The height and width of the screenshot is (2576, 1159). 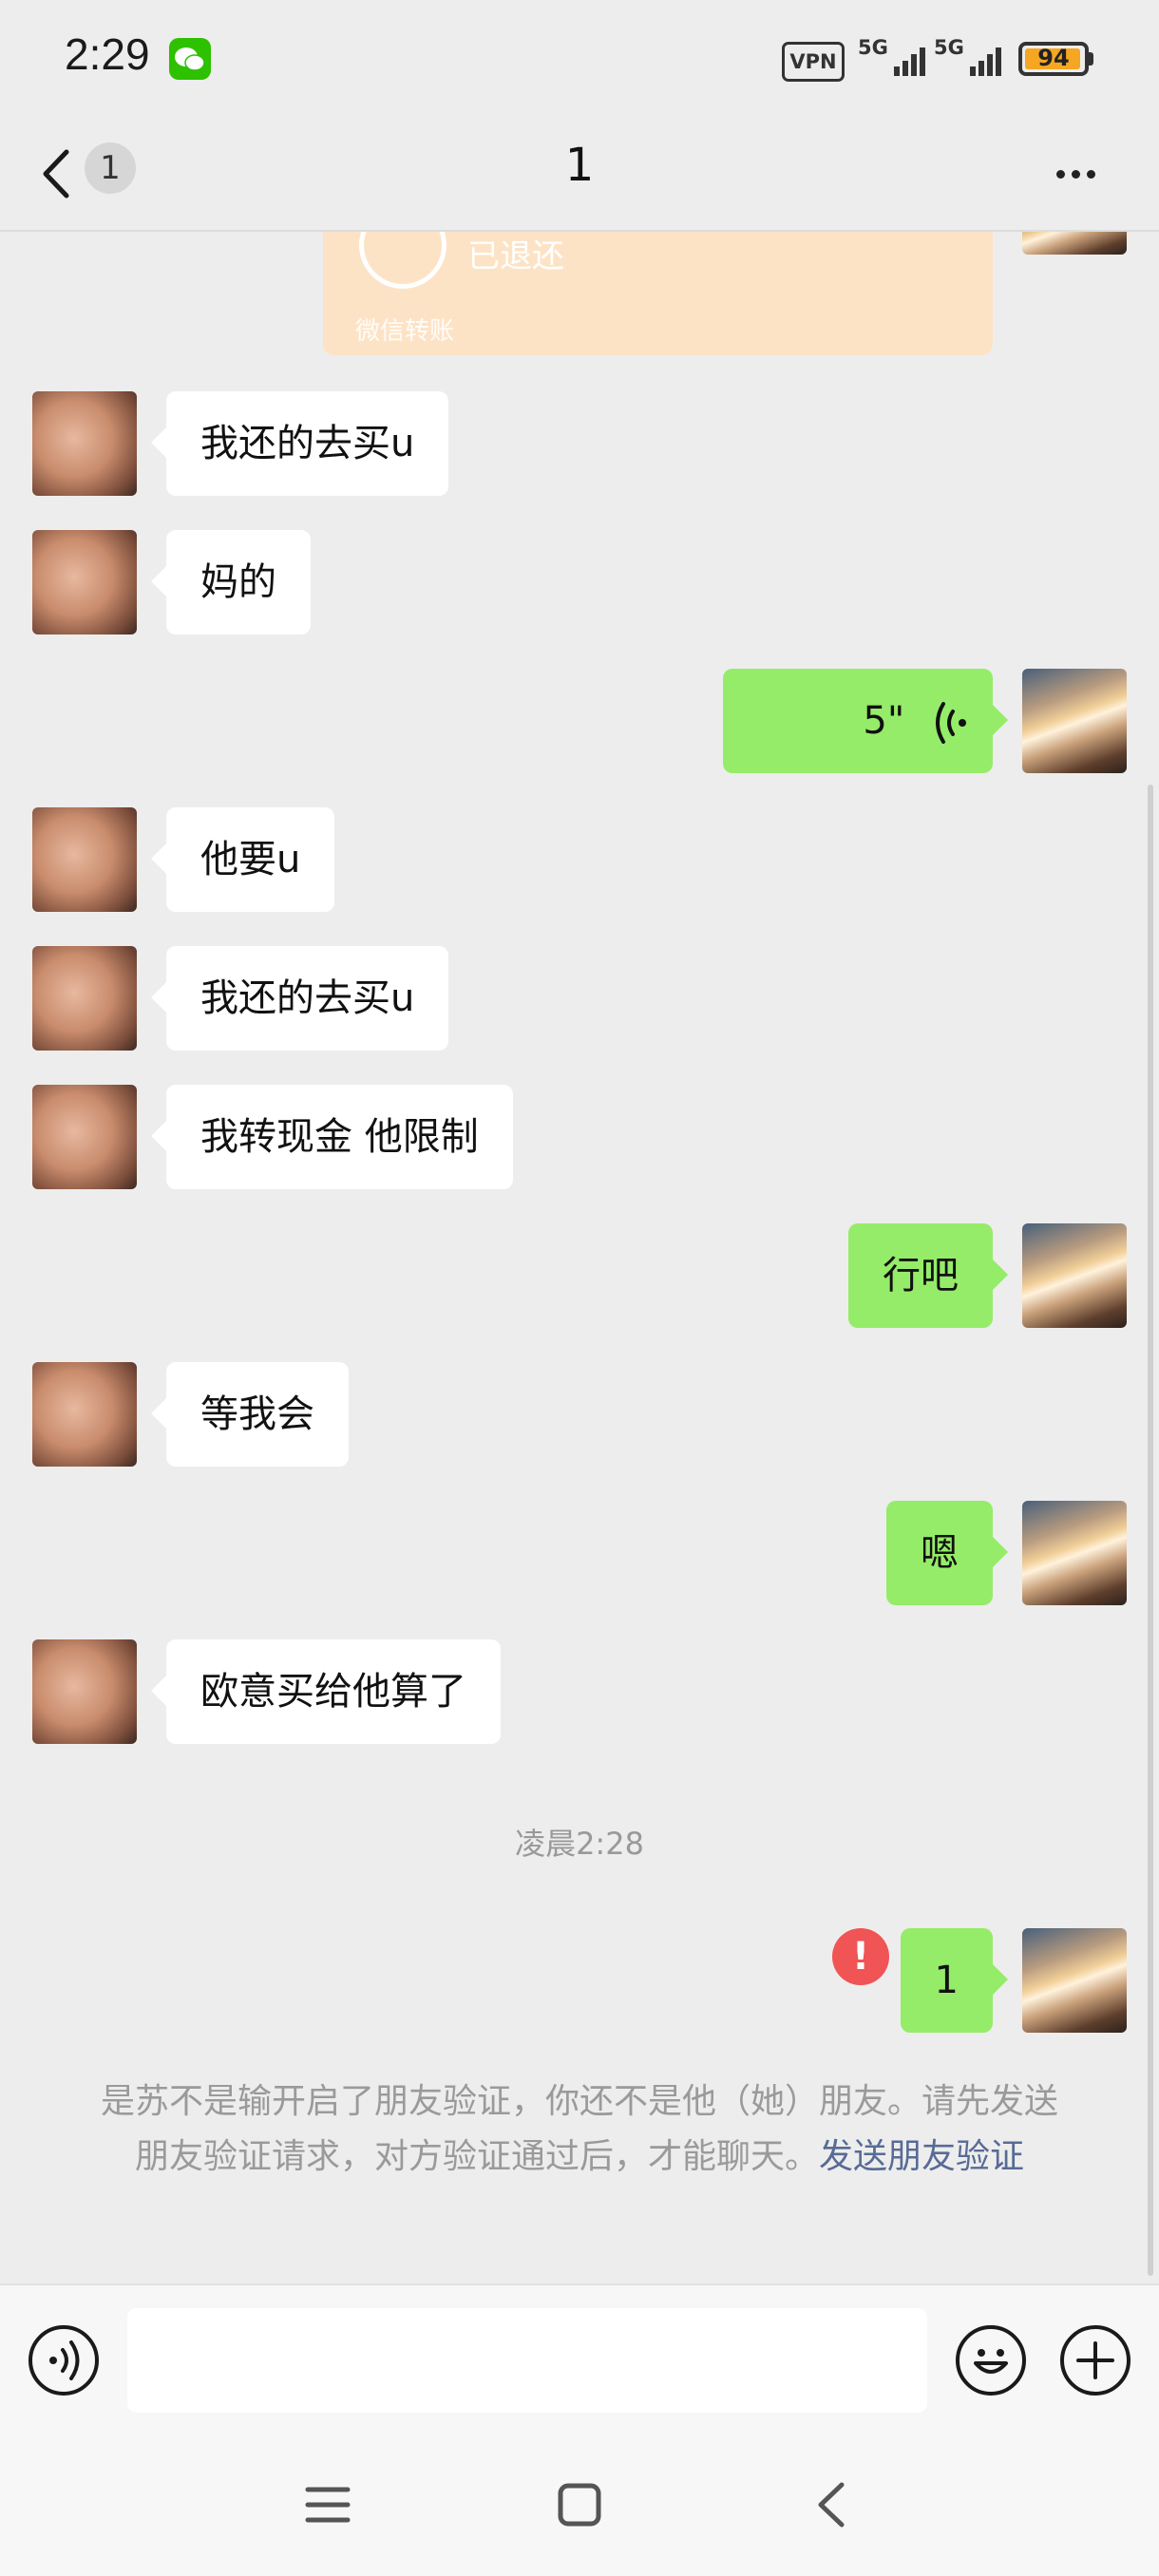 What do you see at coordinates (190, 59) in the screenshot?
I see `wechat-notification-icon` at bounding box center [190, 59].